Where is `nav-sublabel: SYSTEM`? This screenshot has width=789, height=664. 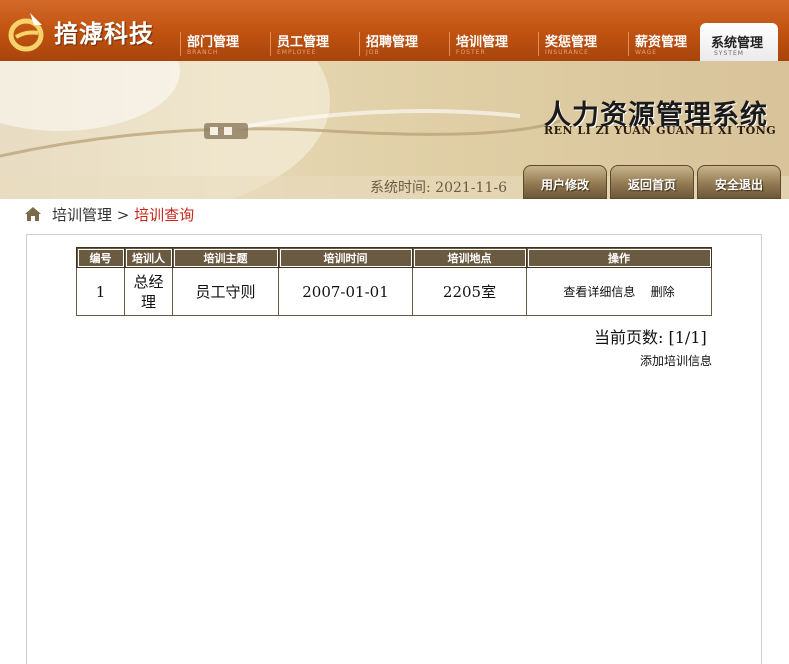 nav-sublabel: SYSTEM is located at coordinates (729, 53).